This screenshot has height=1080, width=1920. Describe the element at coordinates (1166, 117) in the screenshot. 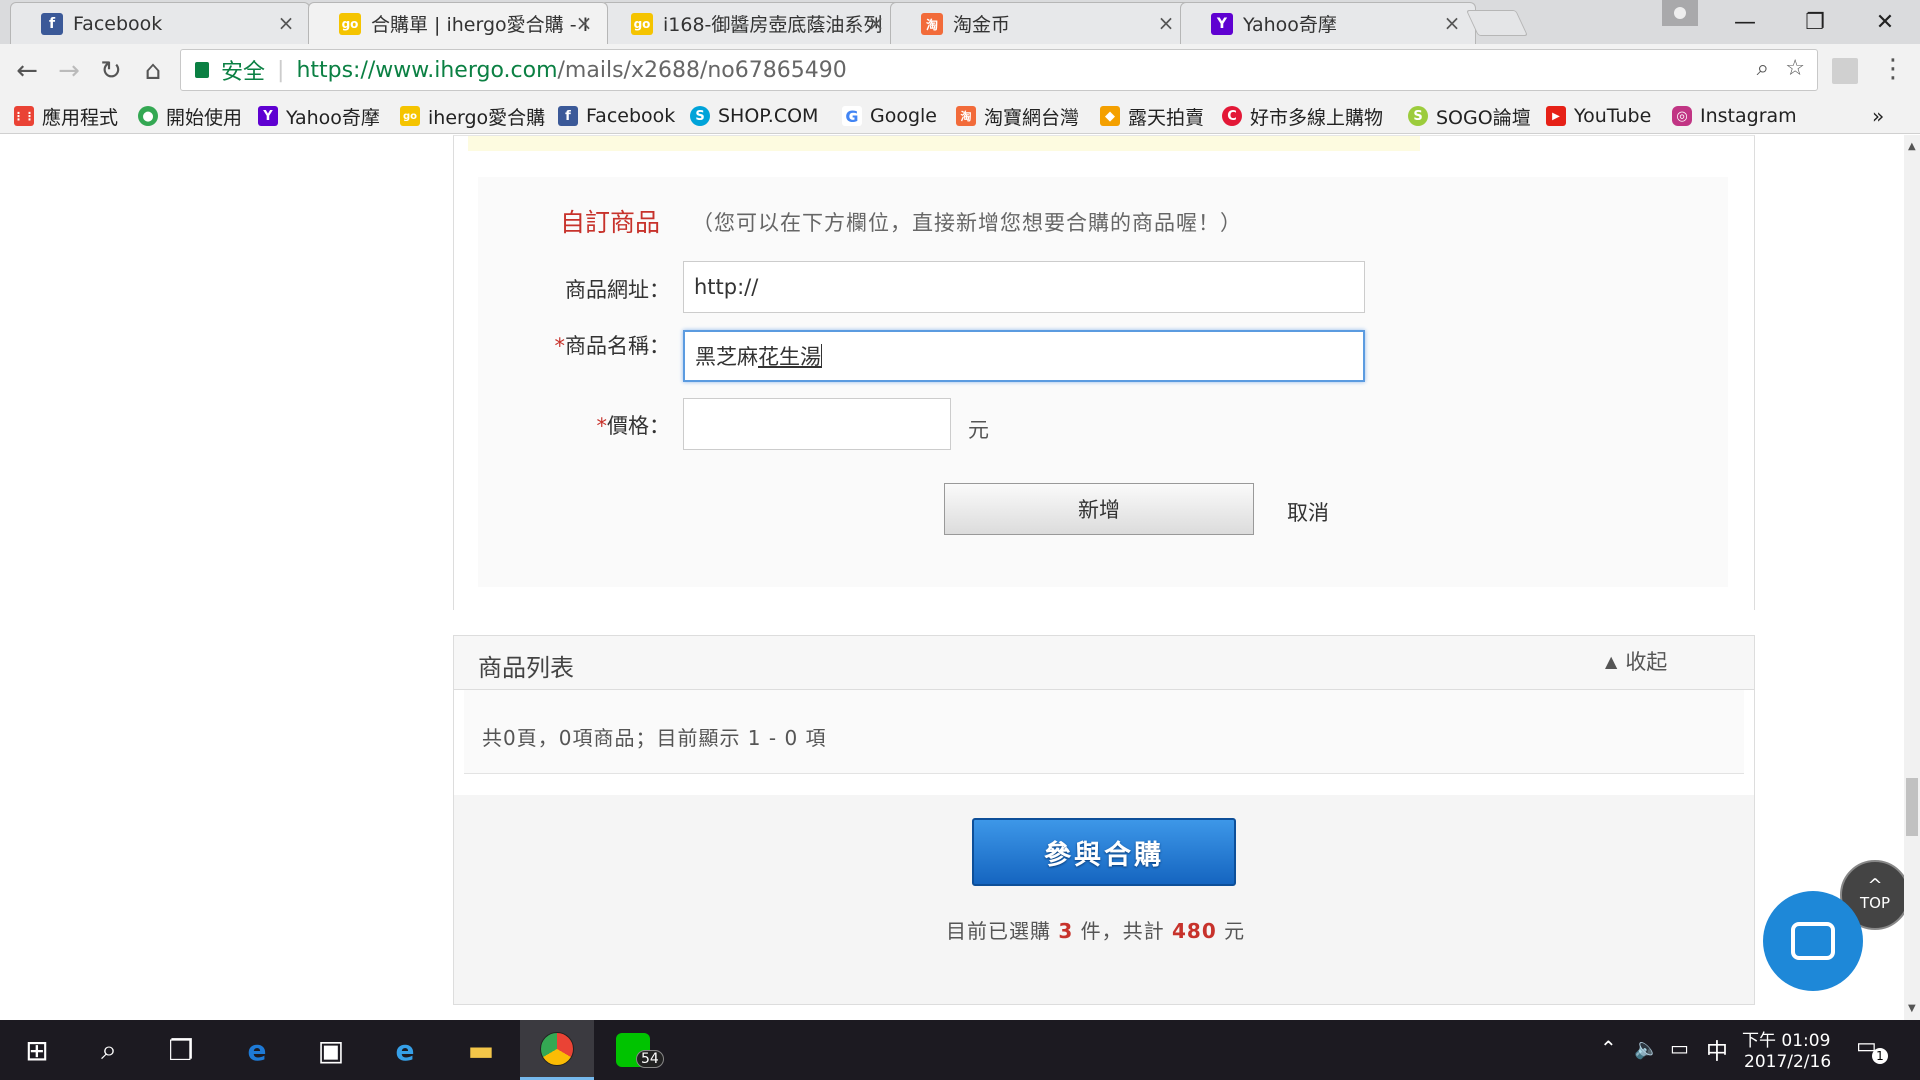

I see `bookmark-label: 露天拍賣` at that location.